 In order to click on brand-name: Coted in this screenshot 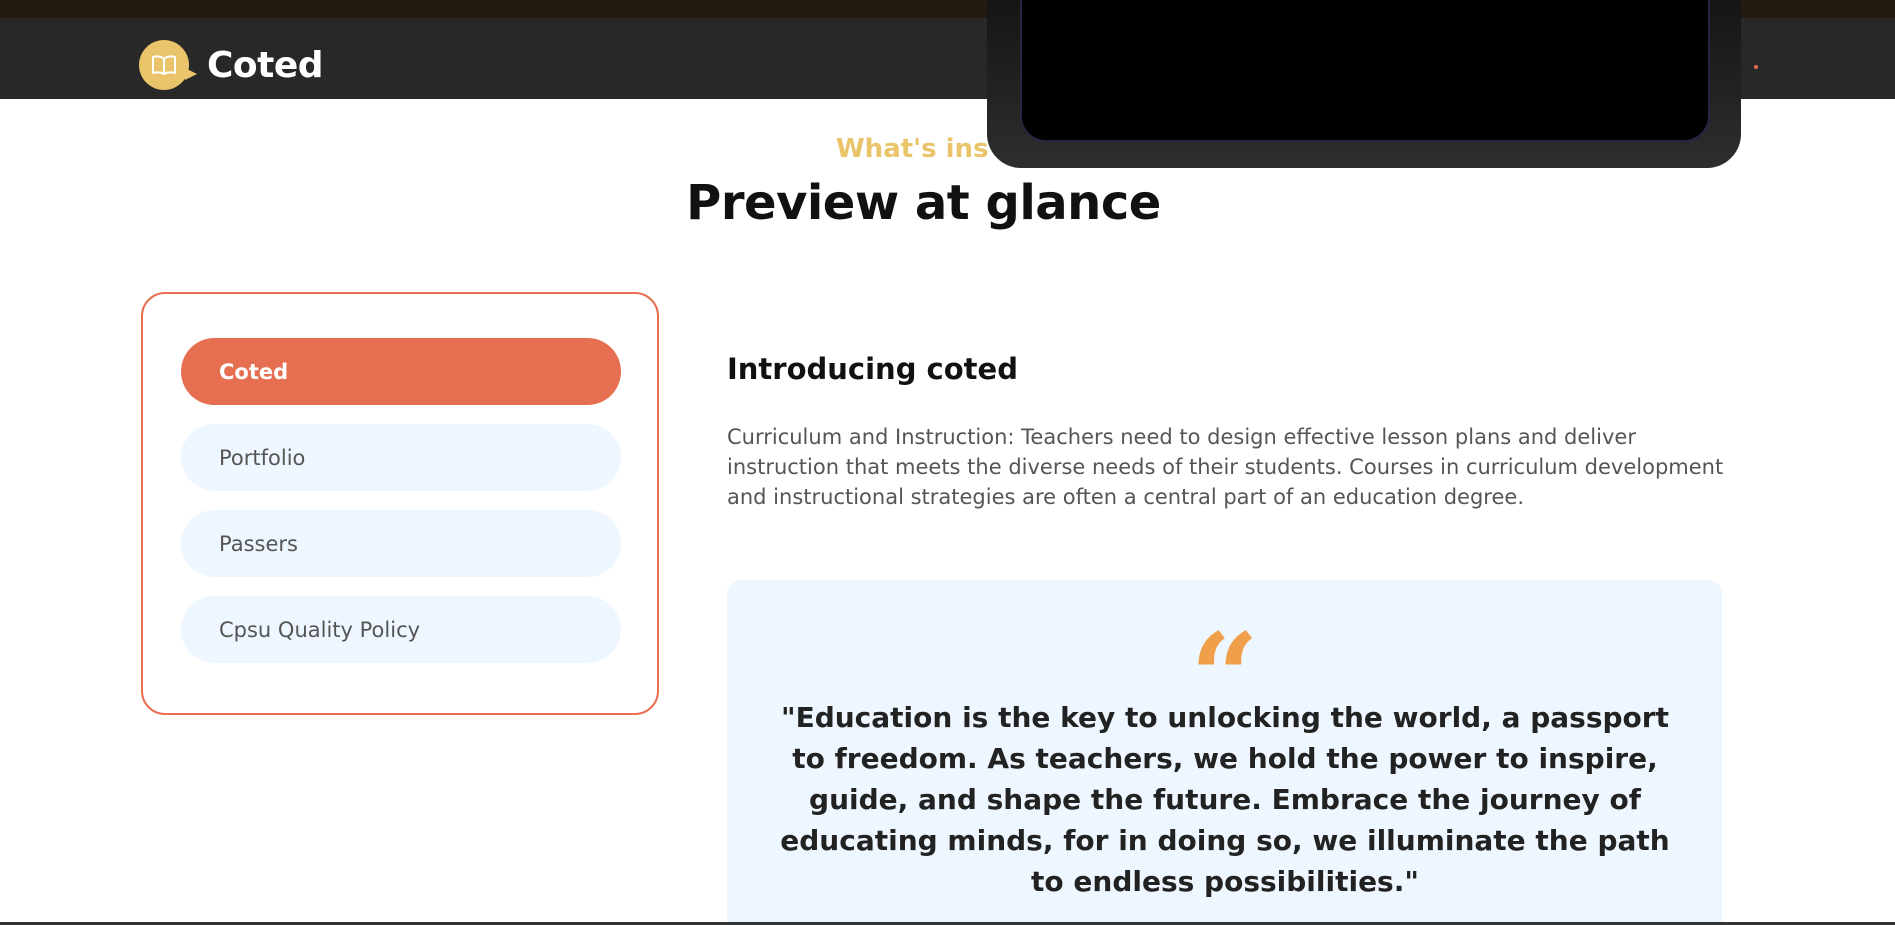, I will do `click(265, 65)`.